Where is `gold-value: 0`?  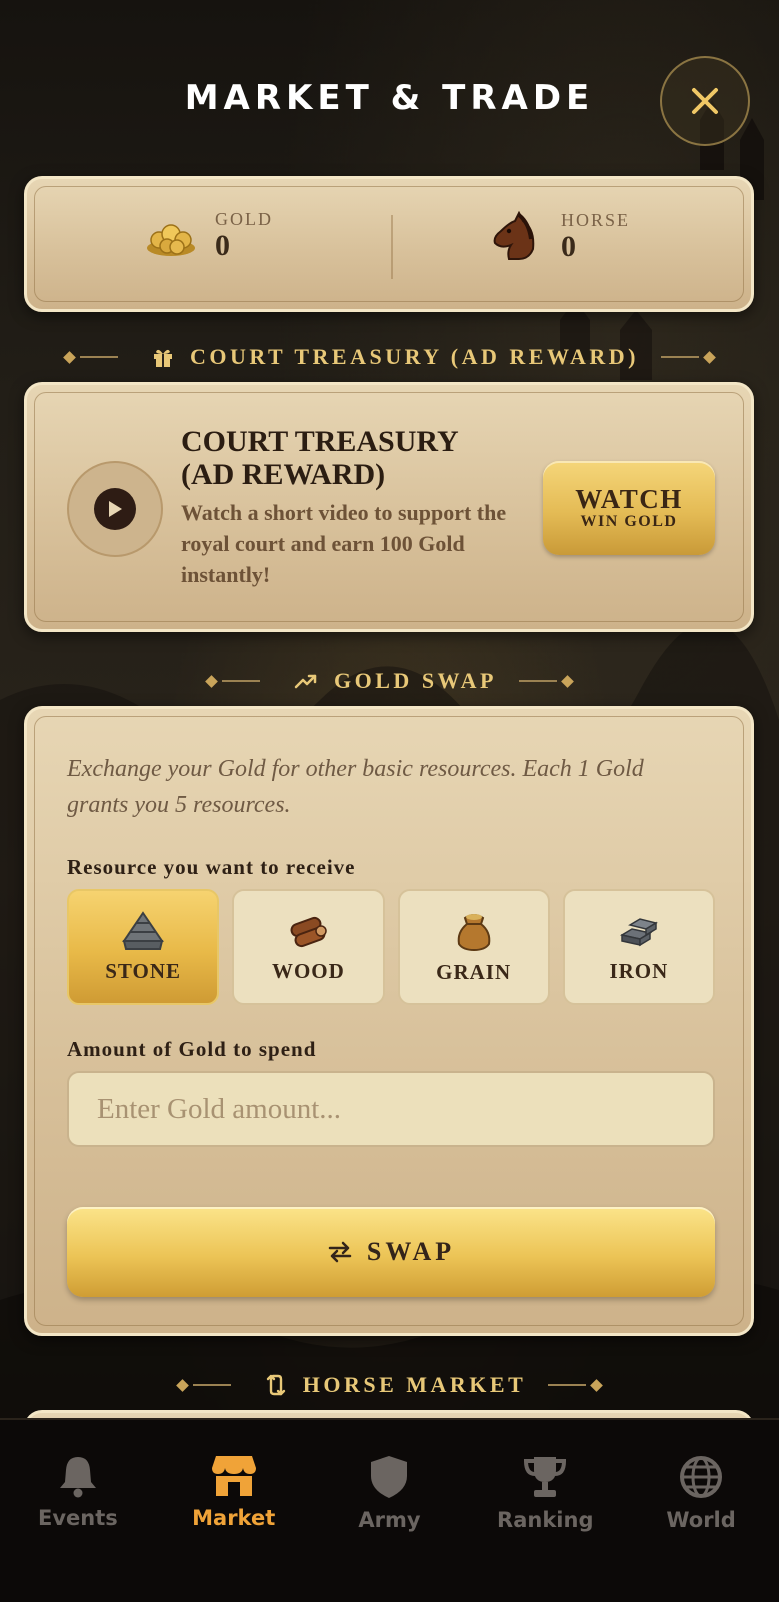 gold-value: 0 is located at coordinates (222, 245).